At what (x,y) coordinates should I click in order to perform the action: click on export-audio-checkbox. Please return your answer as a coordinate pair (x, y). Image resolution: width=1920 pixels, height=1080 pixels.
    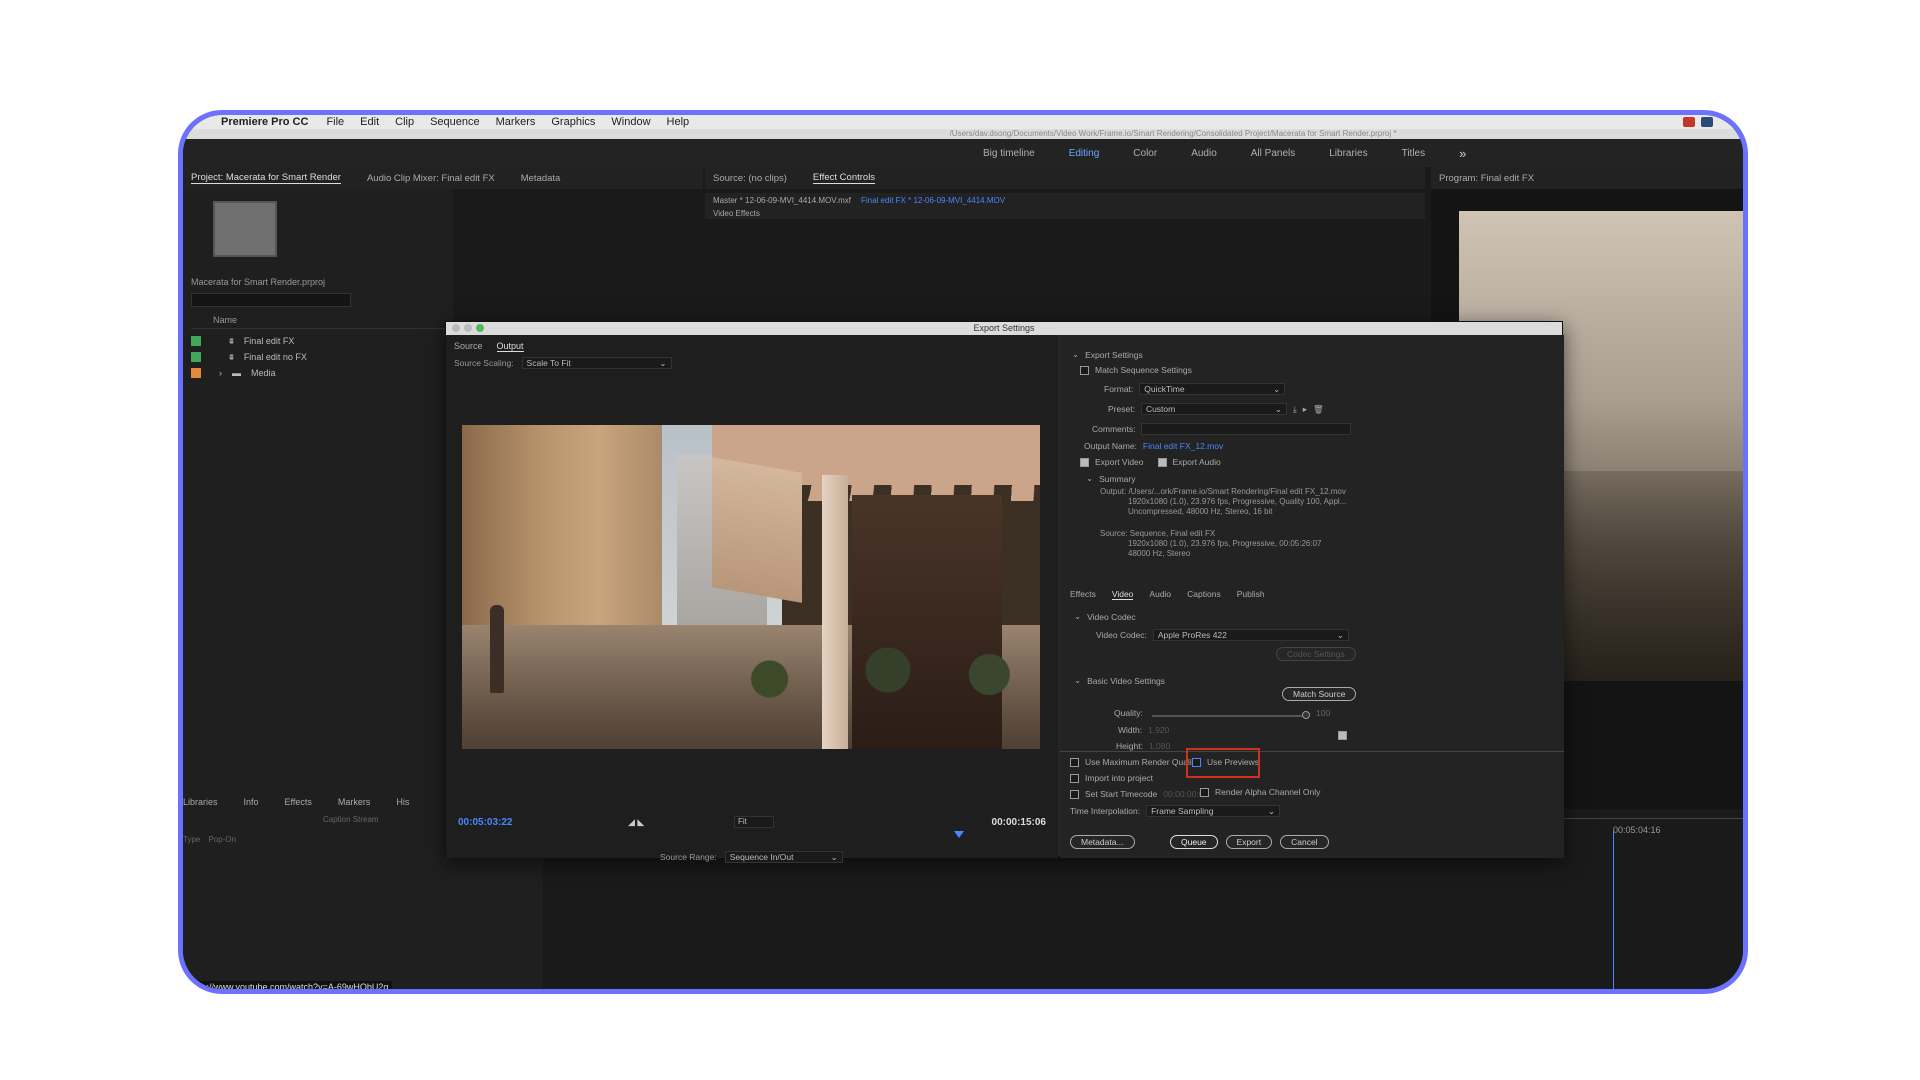
    Looking at the image, I should click on (1162, 462).